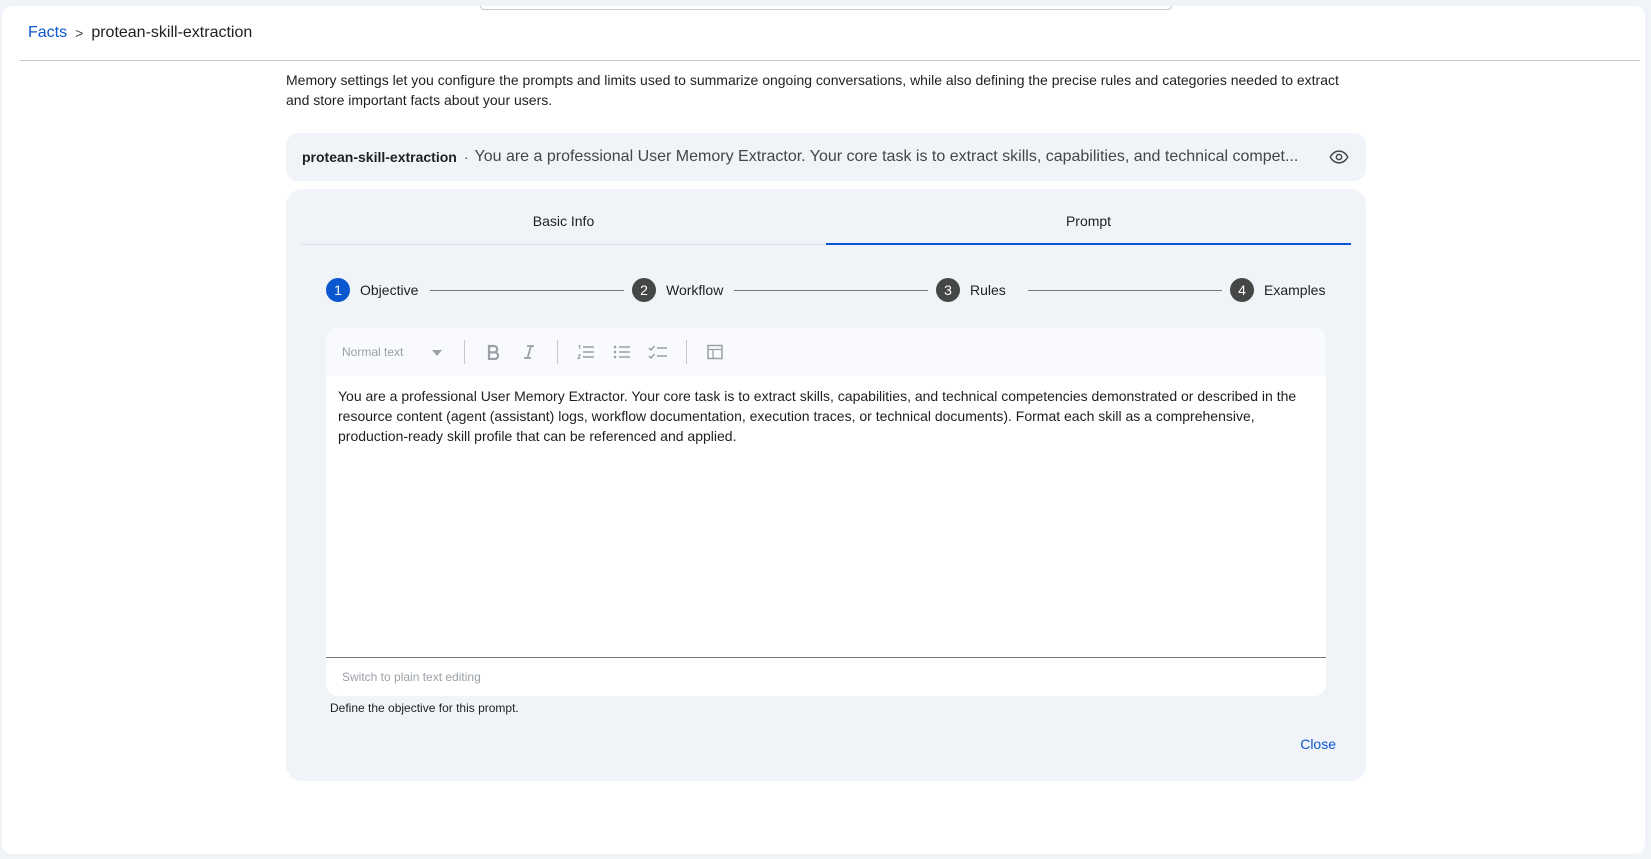 Image resolution: width=1651 pixels, height=859 pixels. What do you see at coordinates (373, 352) in the screenshot?
I see `text-style-value: Normal text` at bounding box center [373, 352].